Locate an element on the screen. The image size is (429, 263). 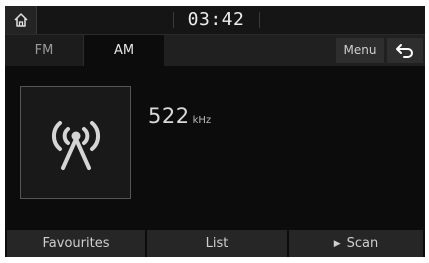
frequency-value: 522 is located at coordinates (169, 116).